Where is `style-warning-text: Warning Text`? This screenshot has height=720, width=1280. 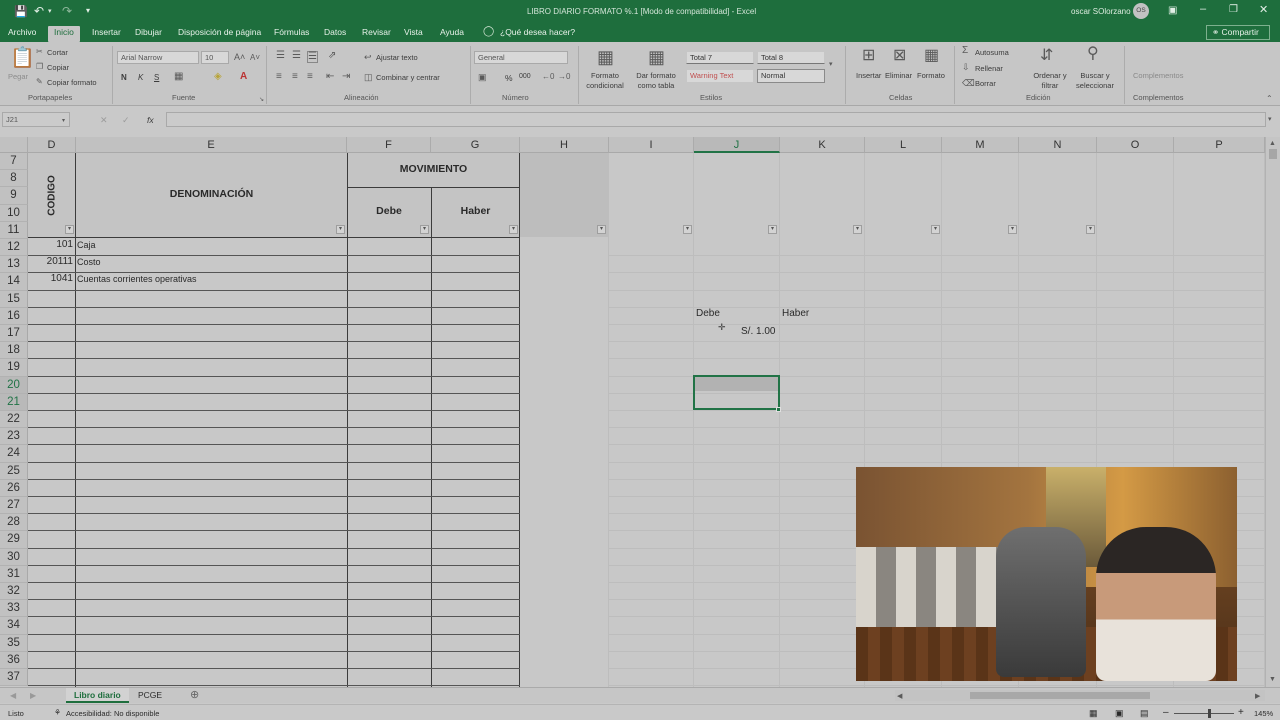 style-warning-text: Warning Text is located at coordinates (720, 76).